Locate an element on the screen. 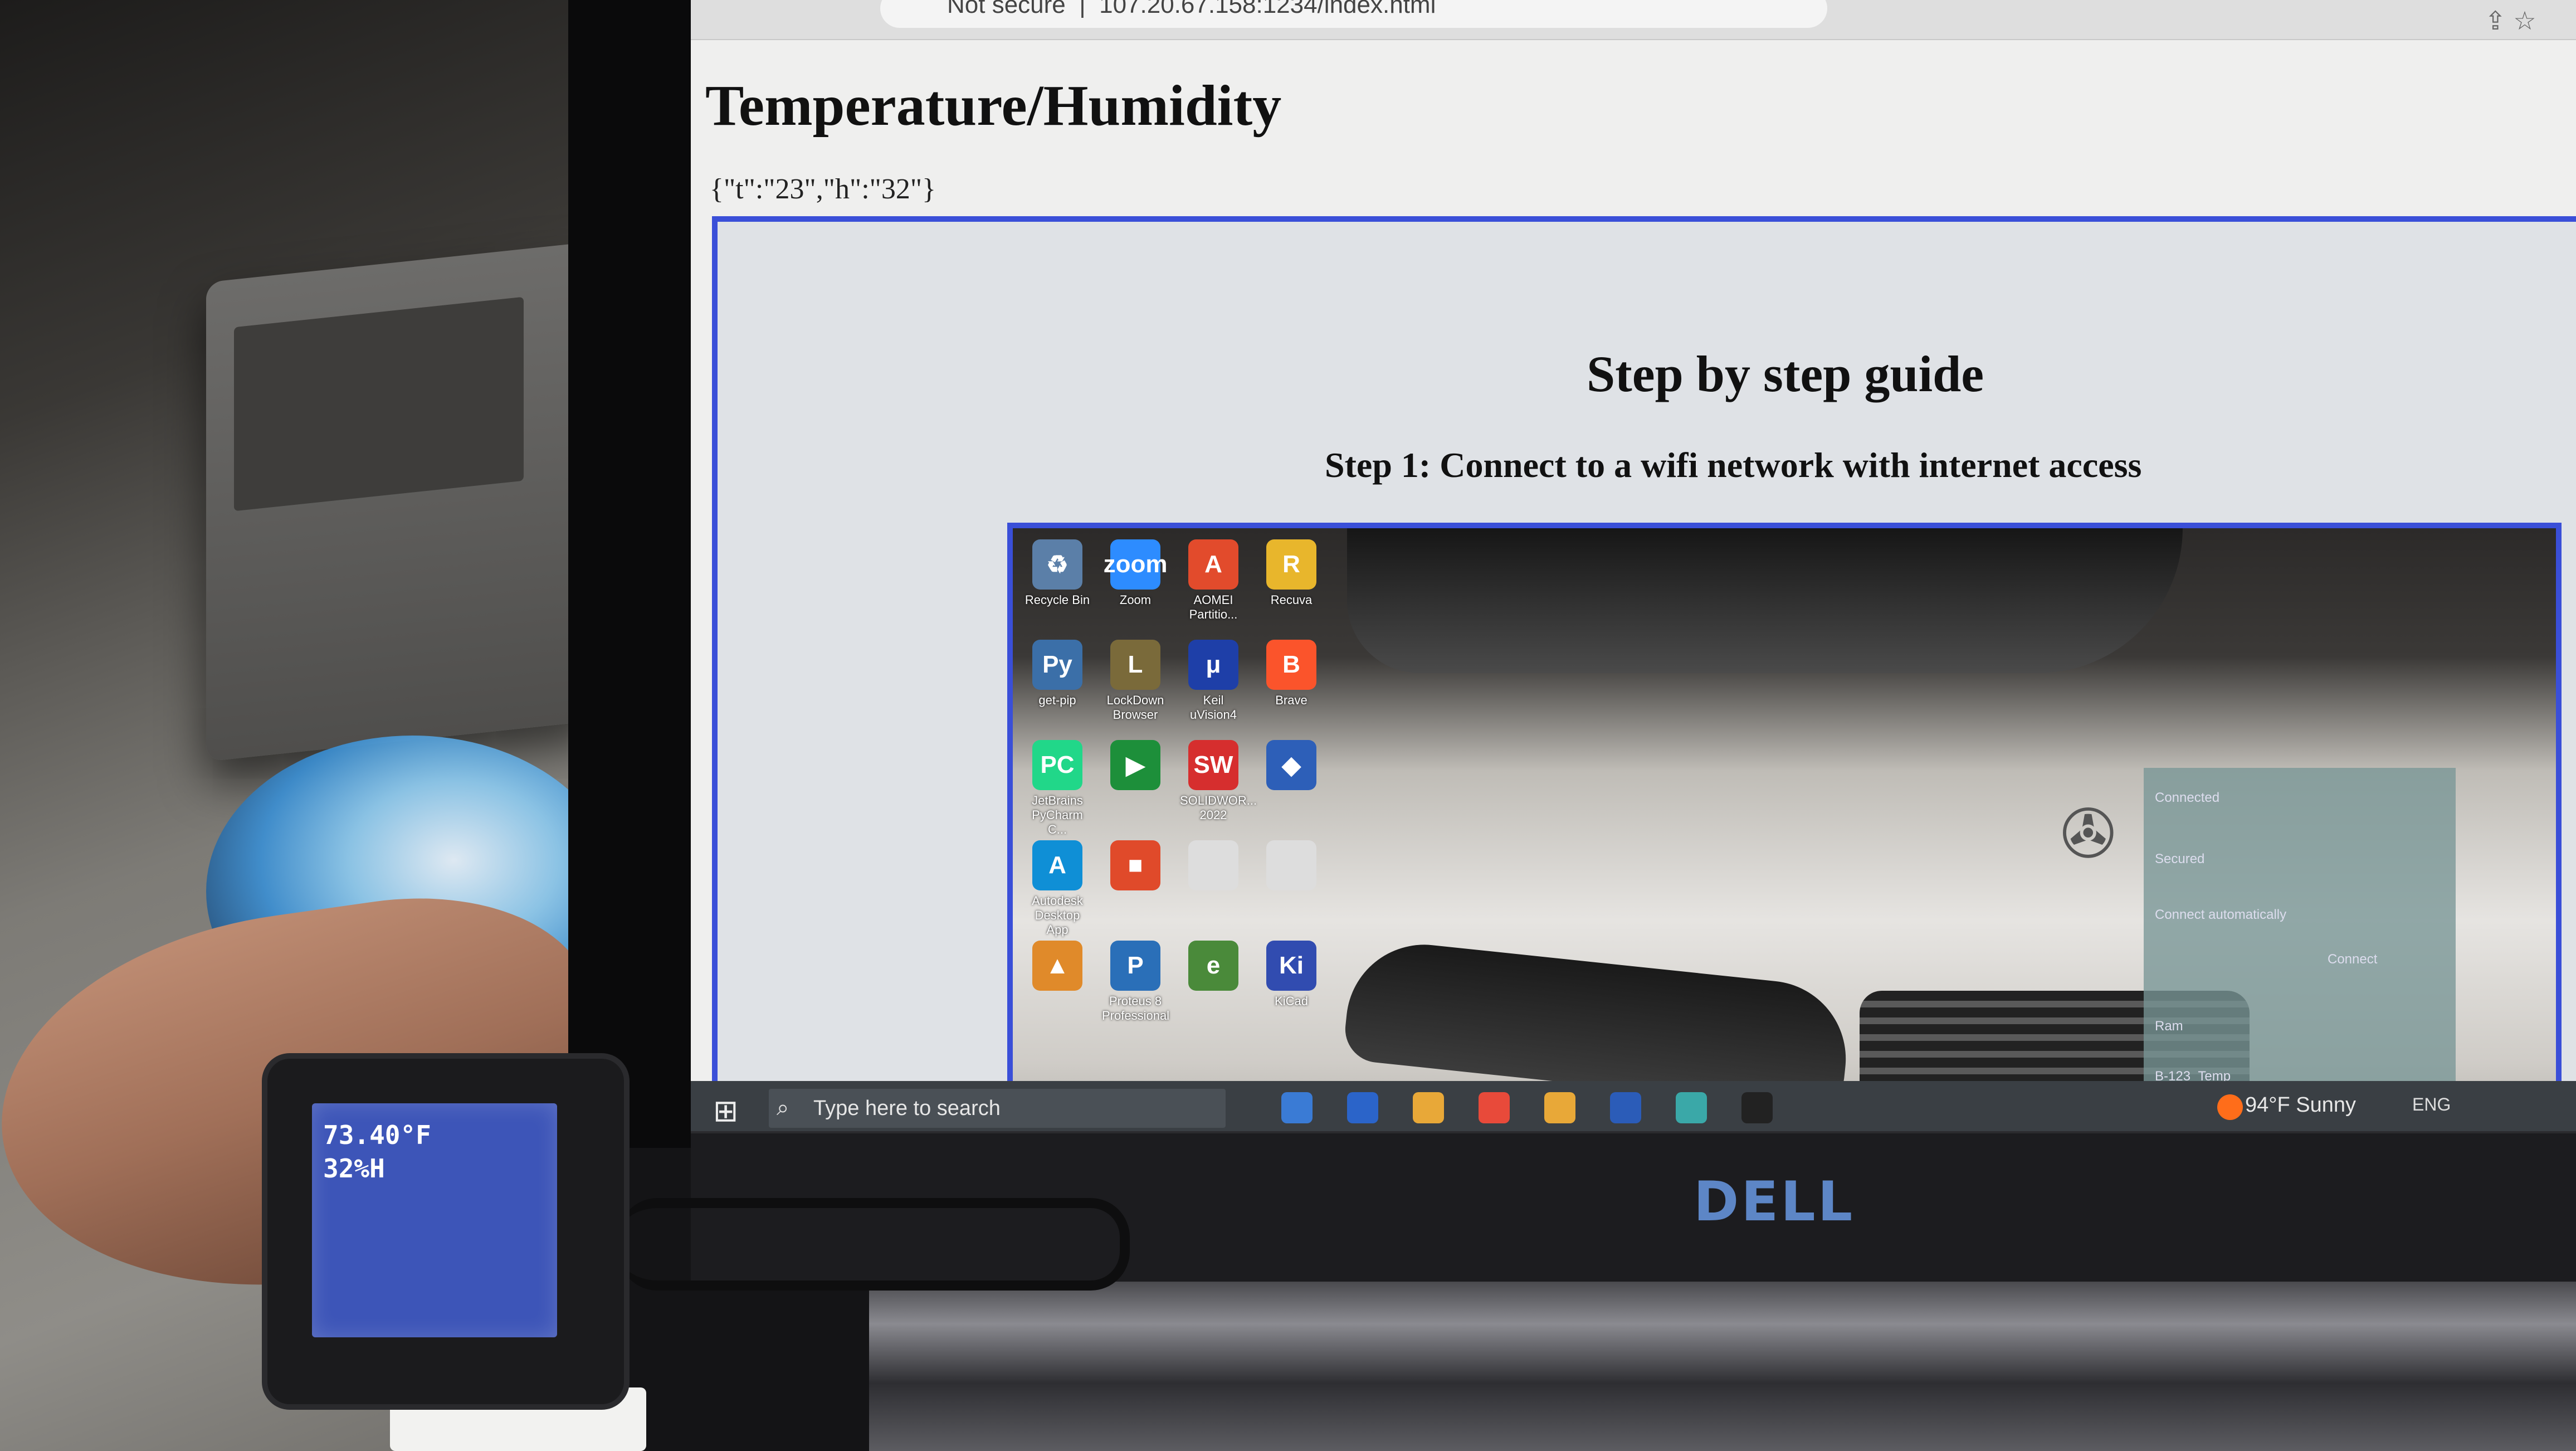 This screenshot has width=2576, height=1451. app-icon: Py is located at coordinates (1057, 665).